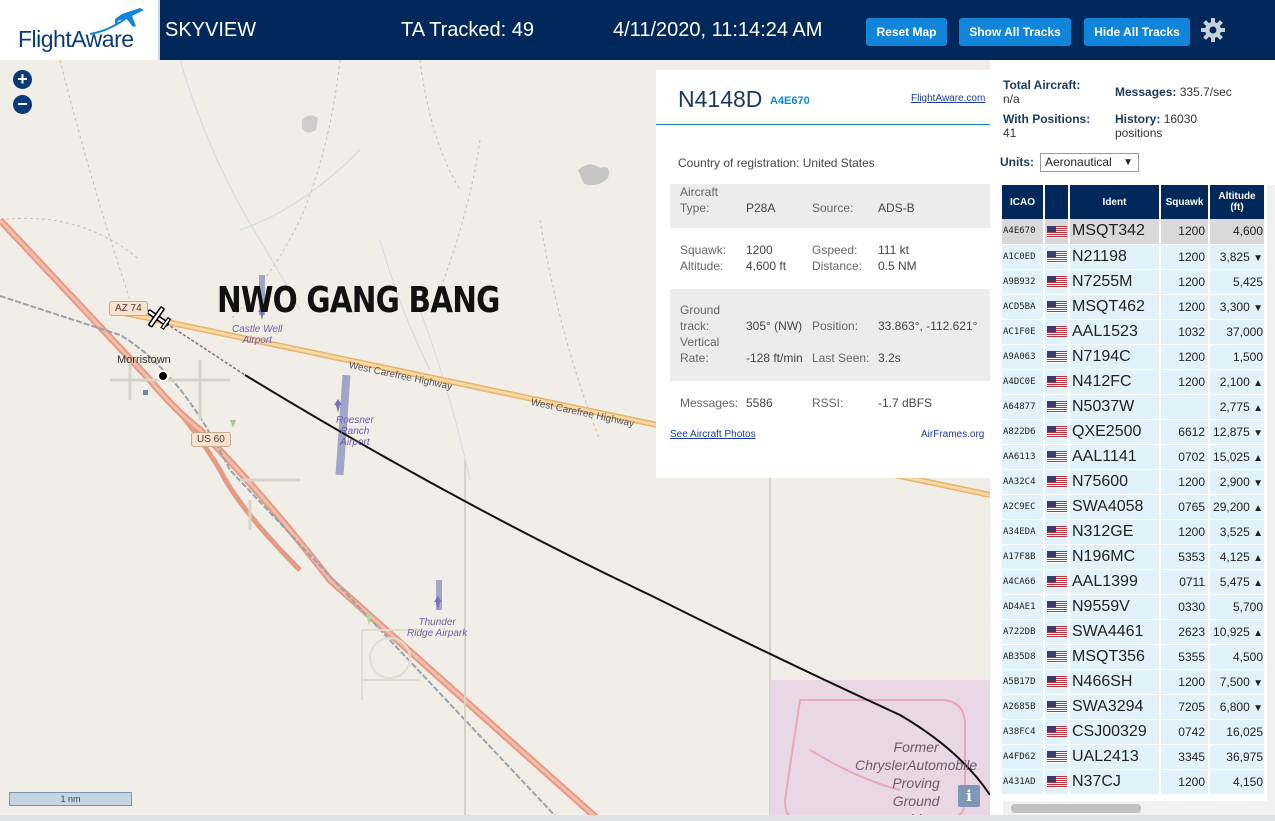 The image size is (1275, 821). I want to click on stat-history: History: 16030 positions, so click(1156, 126).